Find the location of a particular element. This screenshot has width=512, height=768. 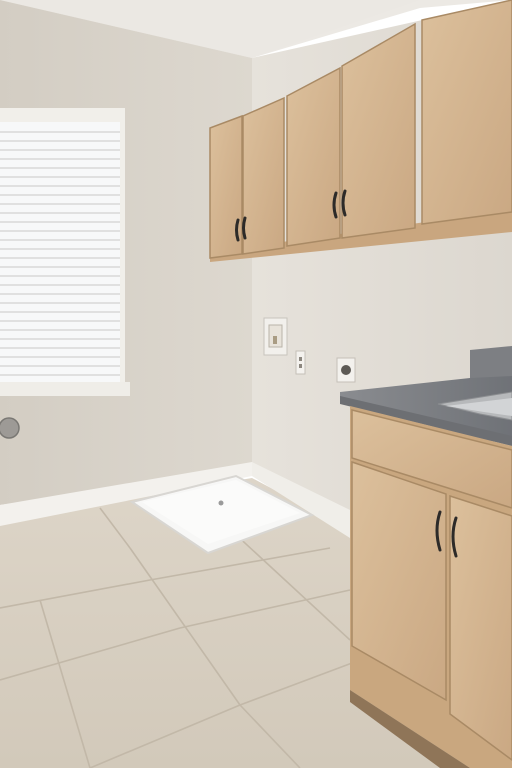

outlet-icon is located at coordinates (300, 362).